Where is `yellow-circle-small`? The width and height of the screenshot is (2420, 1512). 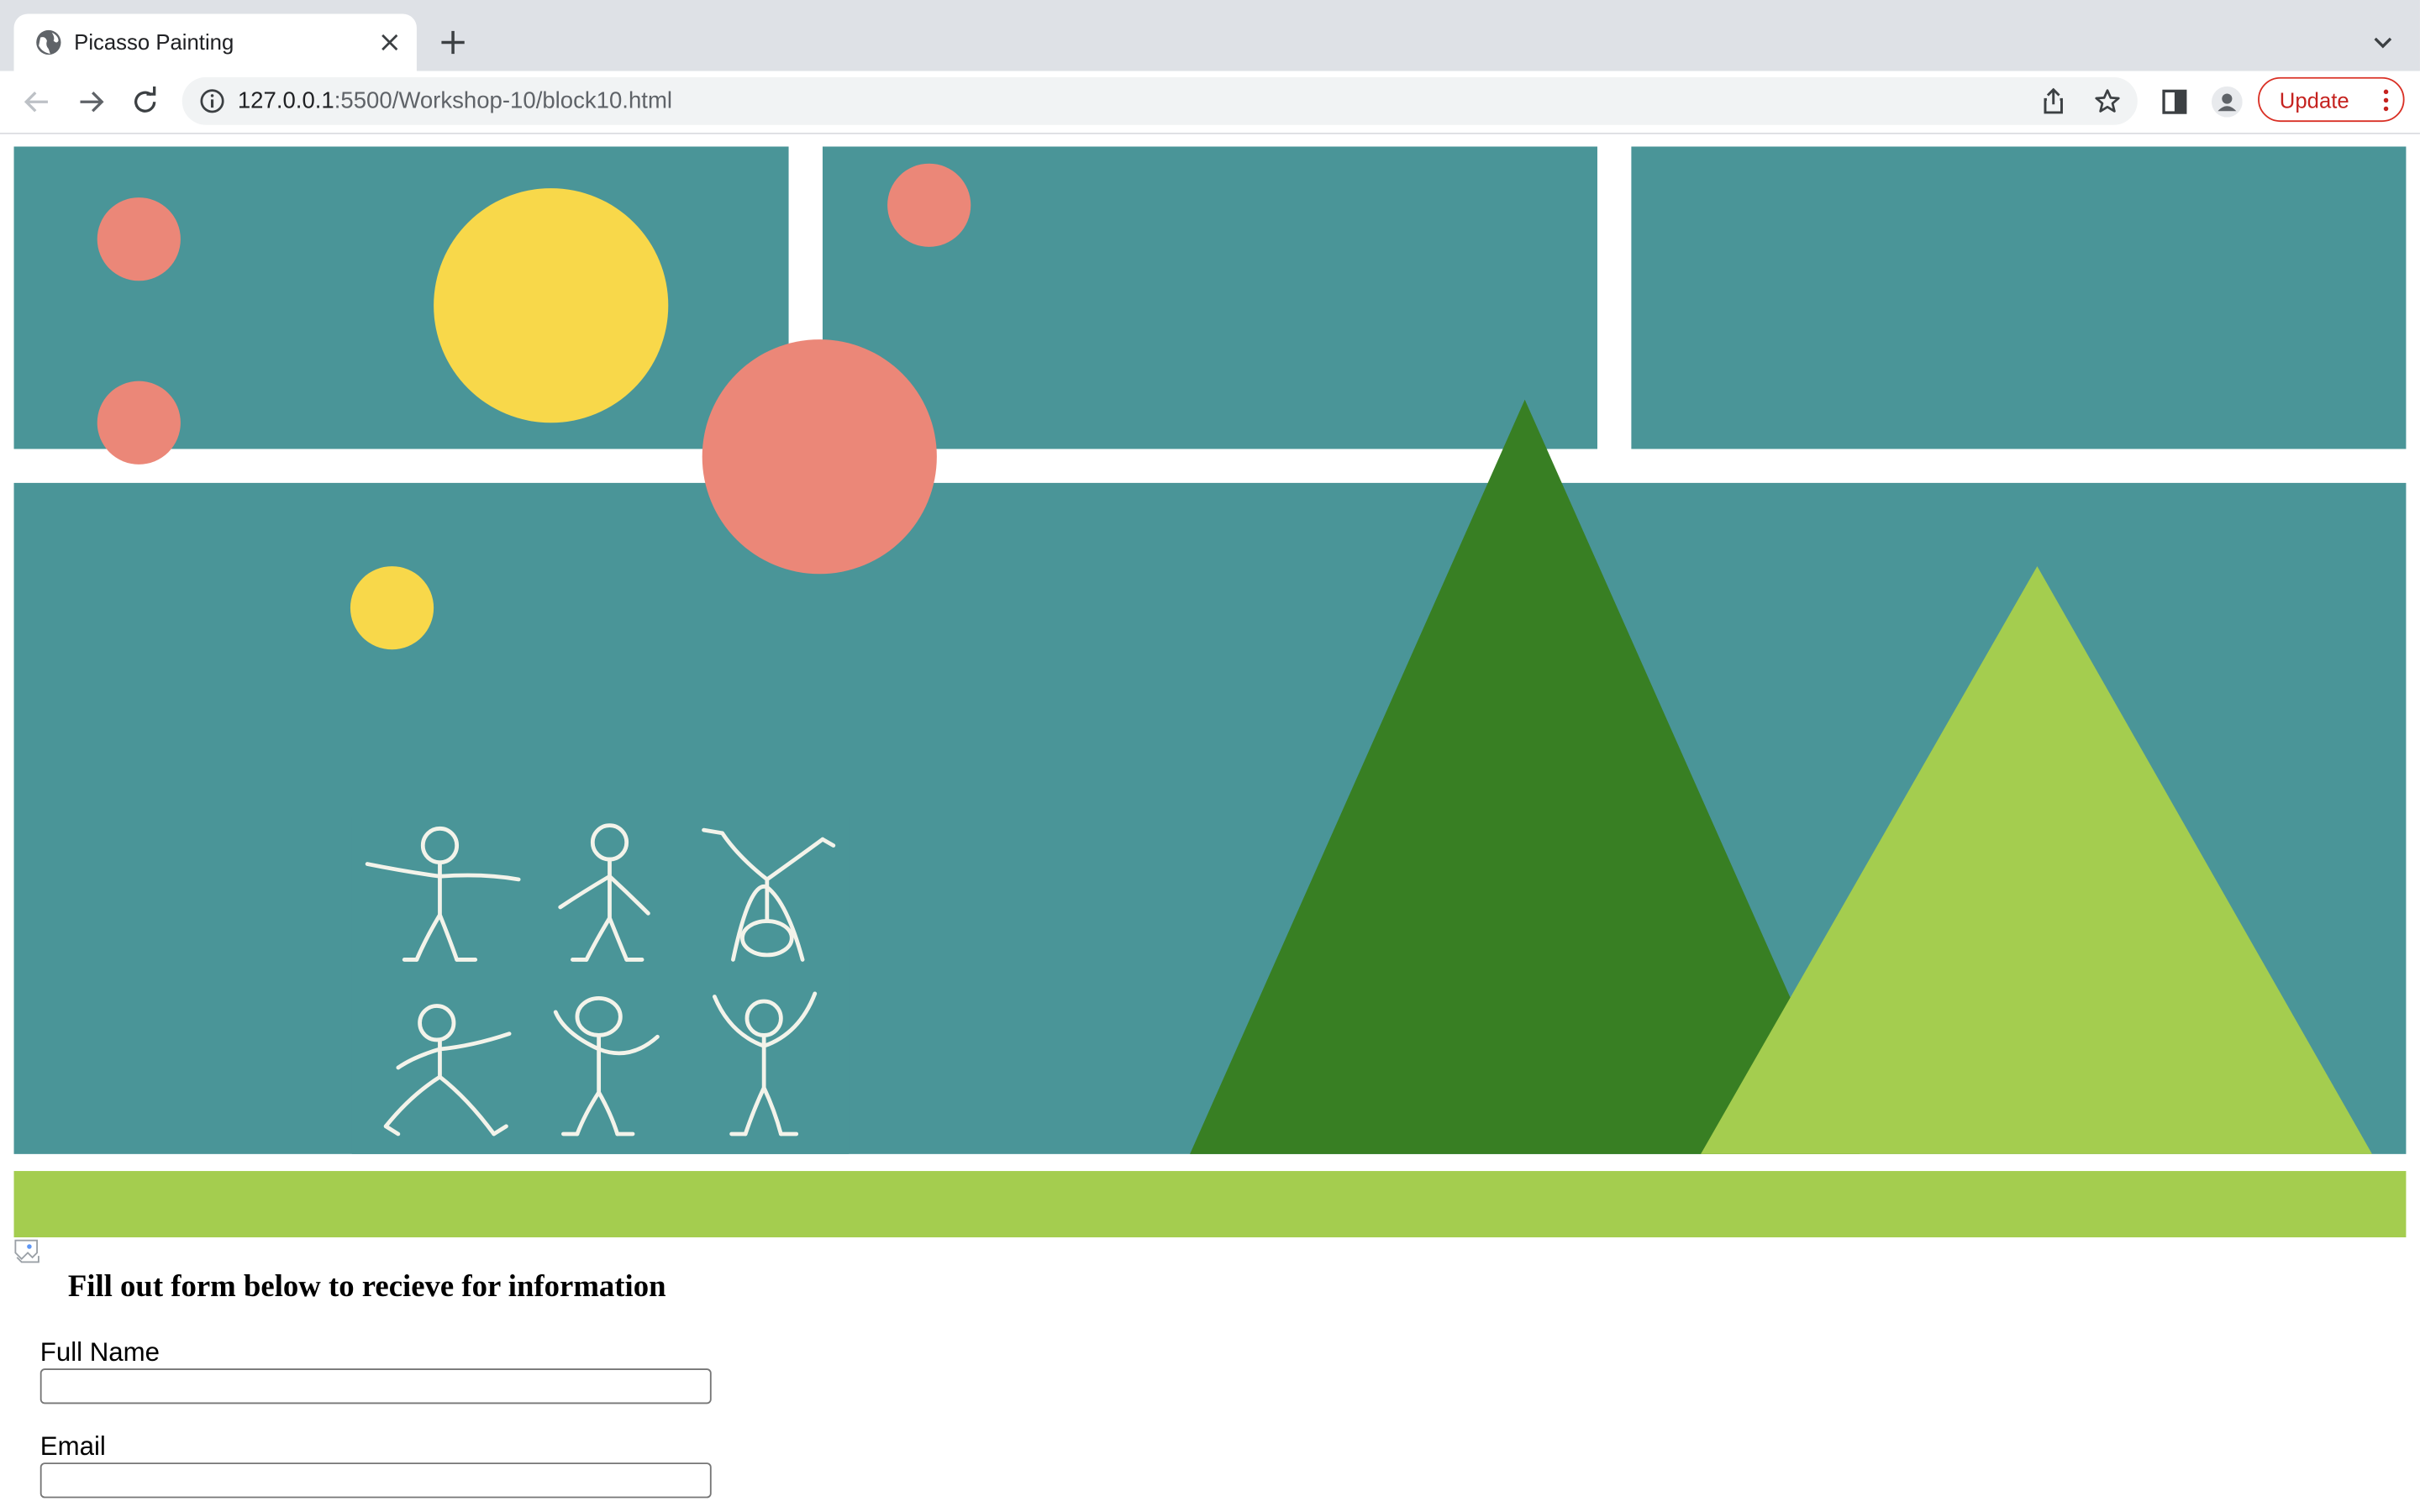
yellow-circle-small is located at coordinates (392, 608).